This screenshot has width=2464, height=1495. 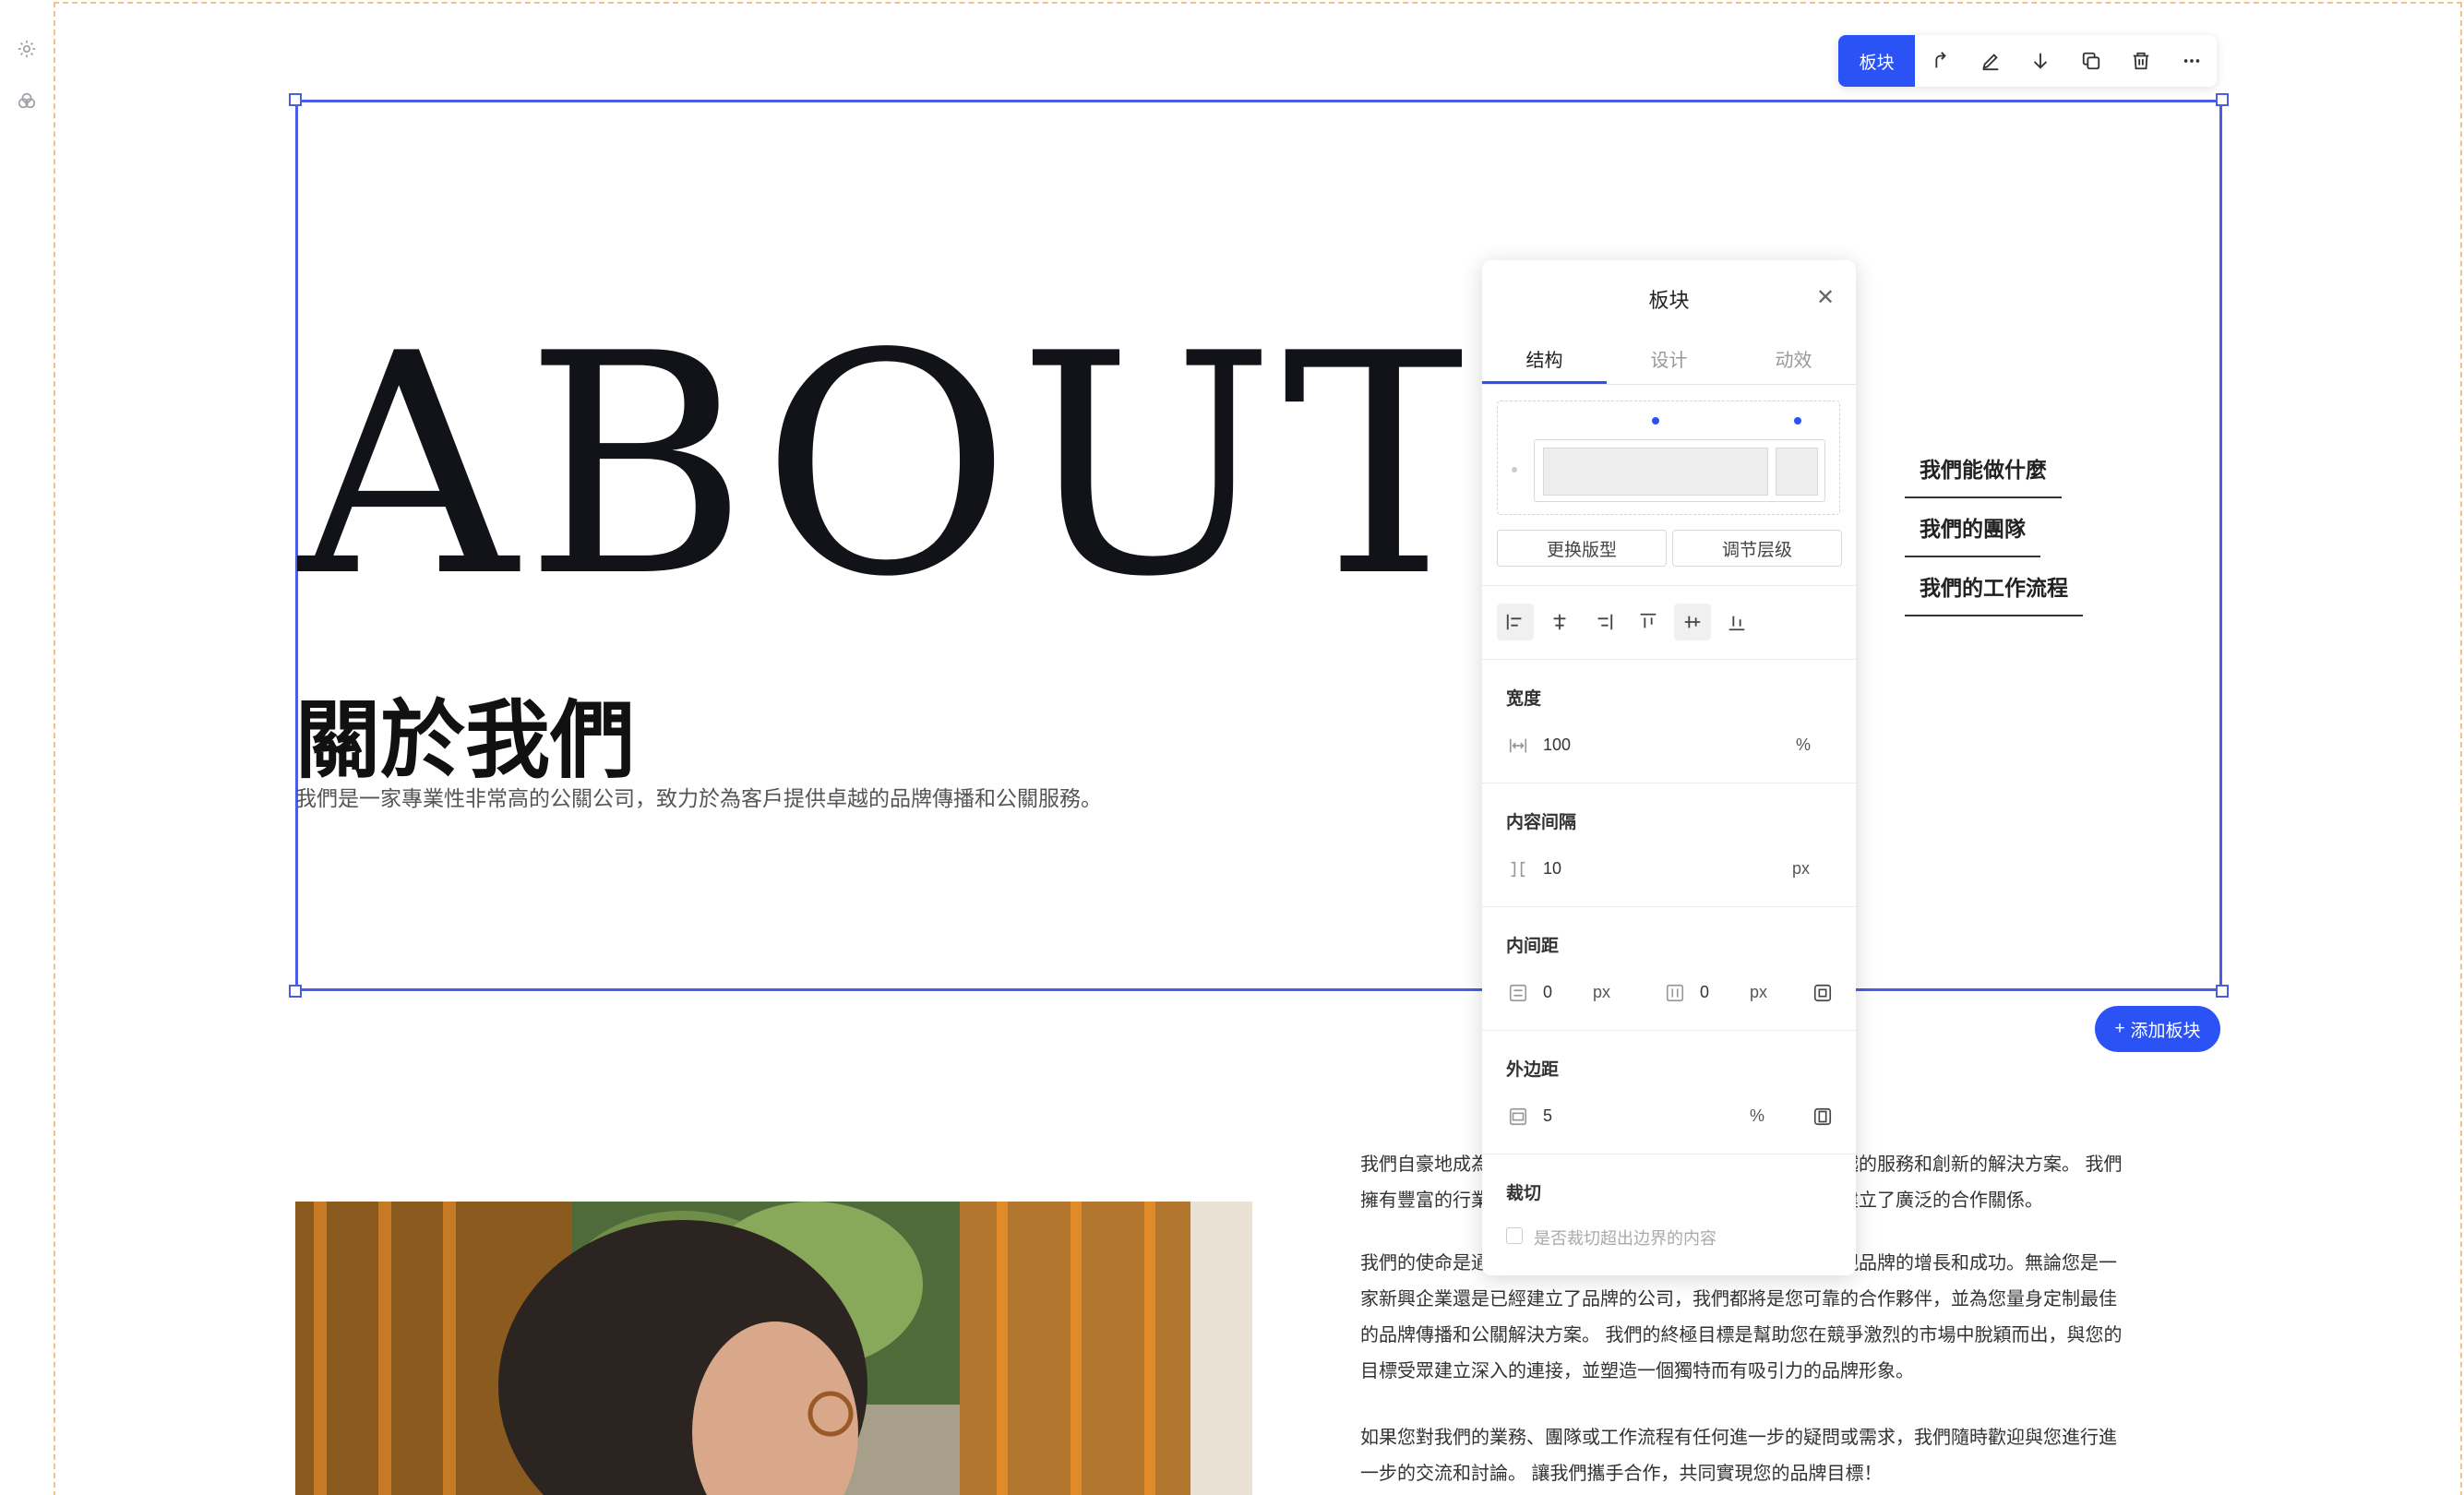 I want to click on nav-link-our-team: 我們的團隊, so click(x=1972, y=534).